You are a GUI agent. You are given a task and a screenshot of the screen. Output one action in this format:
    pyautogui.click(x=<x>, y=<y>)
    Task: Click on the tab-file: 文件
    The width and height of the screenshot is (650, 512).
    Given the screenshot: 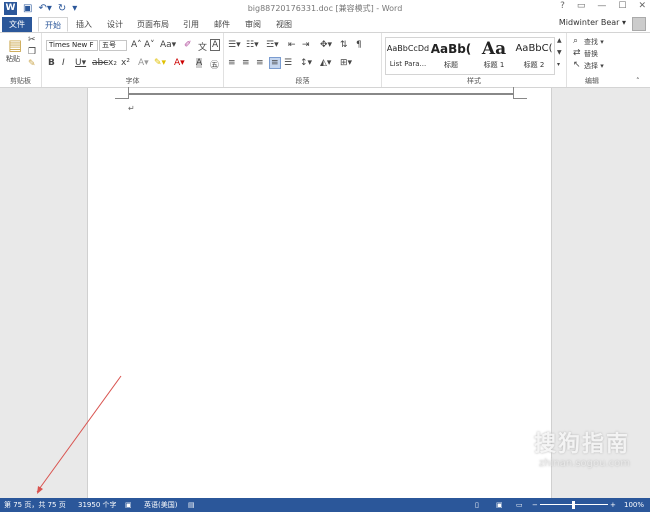 What is the action you would take?
    pyautogui.click(x=17, y=24)
    